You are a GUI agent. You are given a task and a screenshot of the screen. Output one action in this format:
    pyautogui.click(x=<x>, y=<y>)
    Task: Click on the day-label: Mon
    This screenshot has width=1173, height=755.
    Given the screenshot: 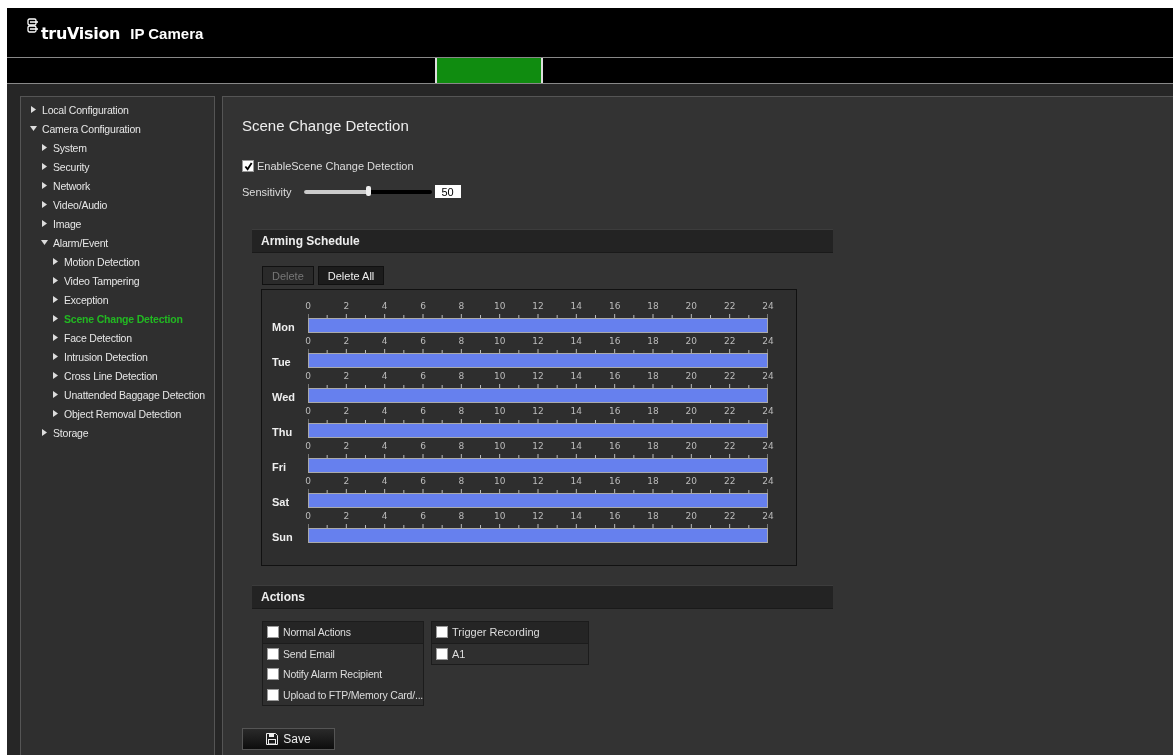 What is the action you would take?
    pyautogui.click(x=284, y=326)
    